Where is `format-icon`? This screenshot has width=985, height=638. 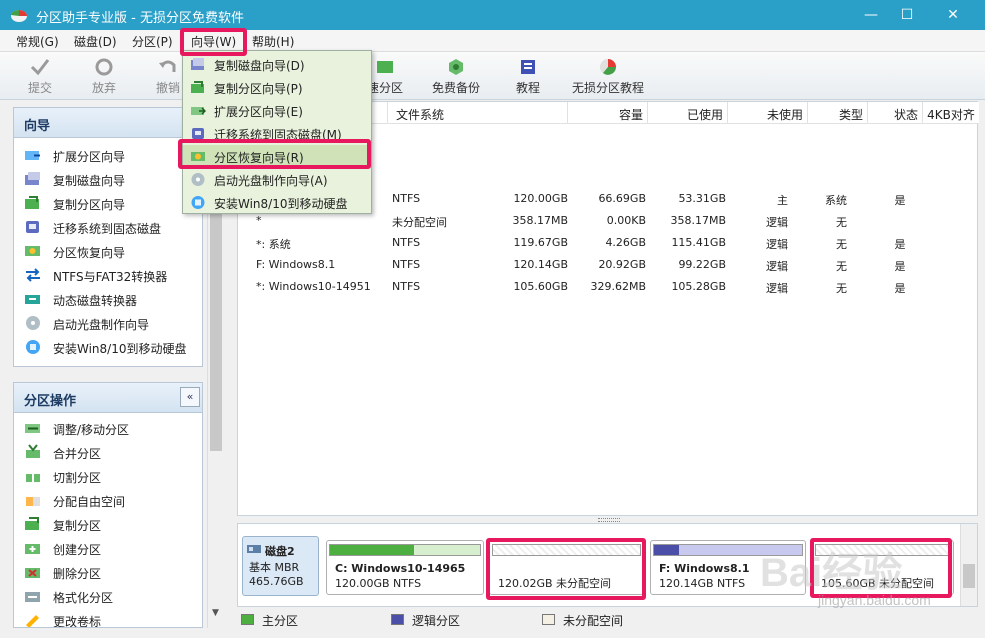 format-icon is located at coordinates (32, 597).